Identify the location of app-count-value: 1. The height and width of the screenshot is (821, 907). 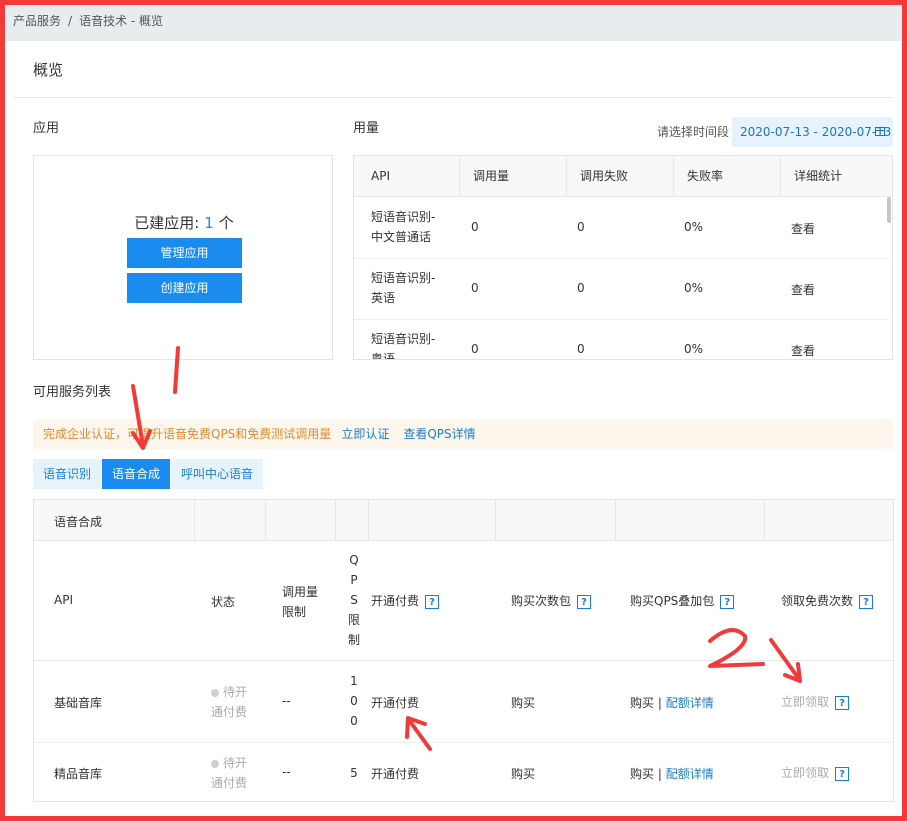
(209, 223).